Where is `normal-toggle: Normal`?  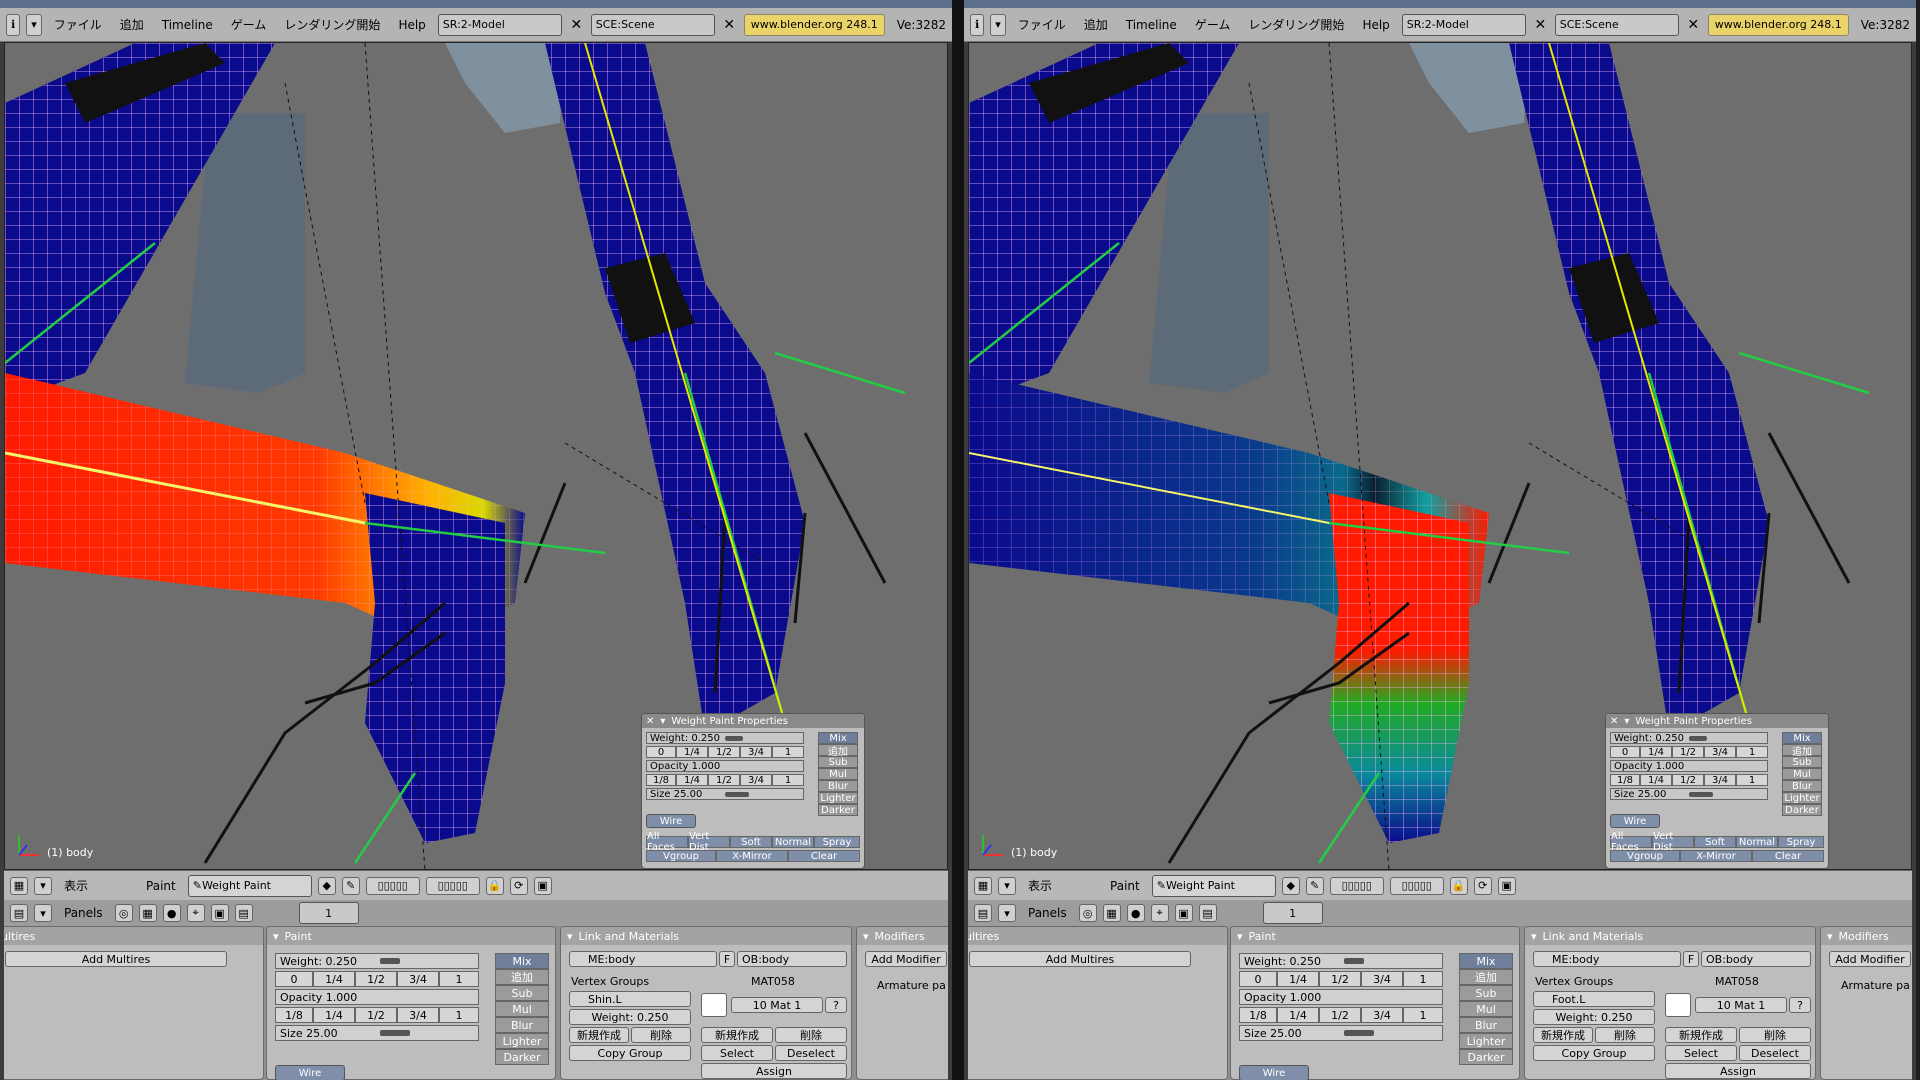
normal-toggle: Normal is located at coordinates (1757, 842).